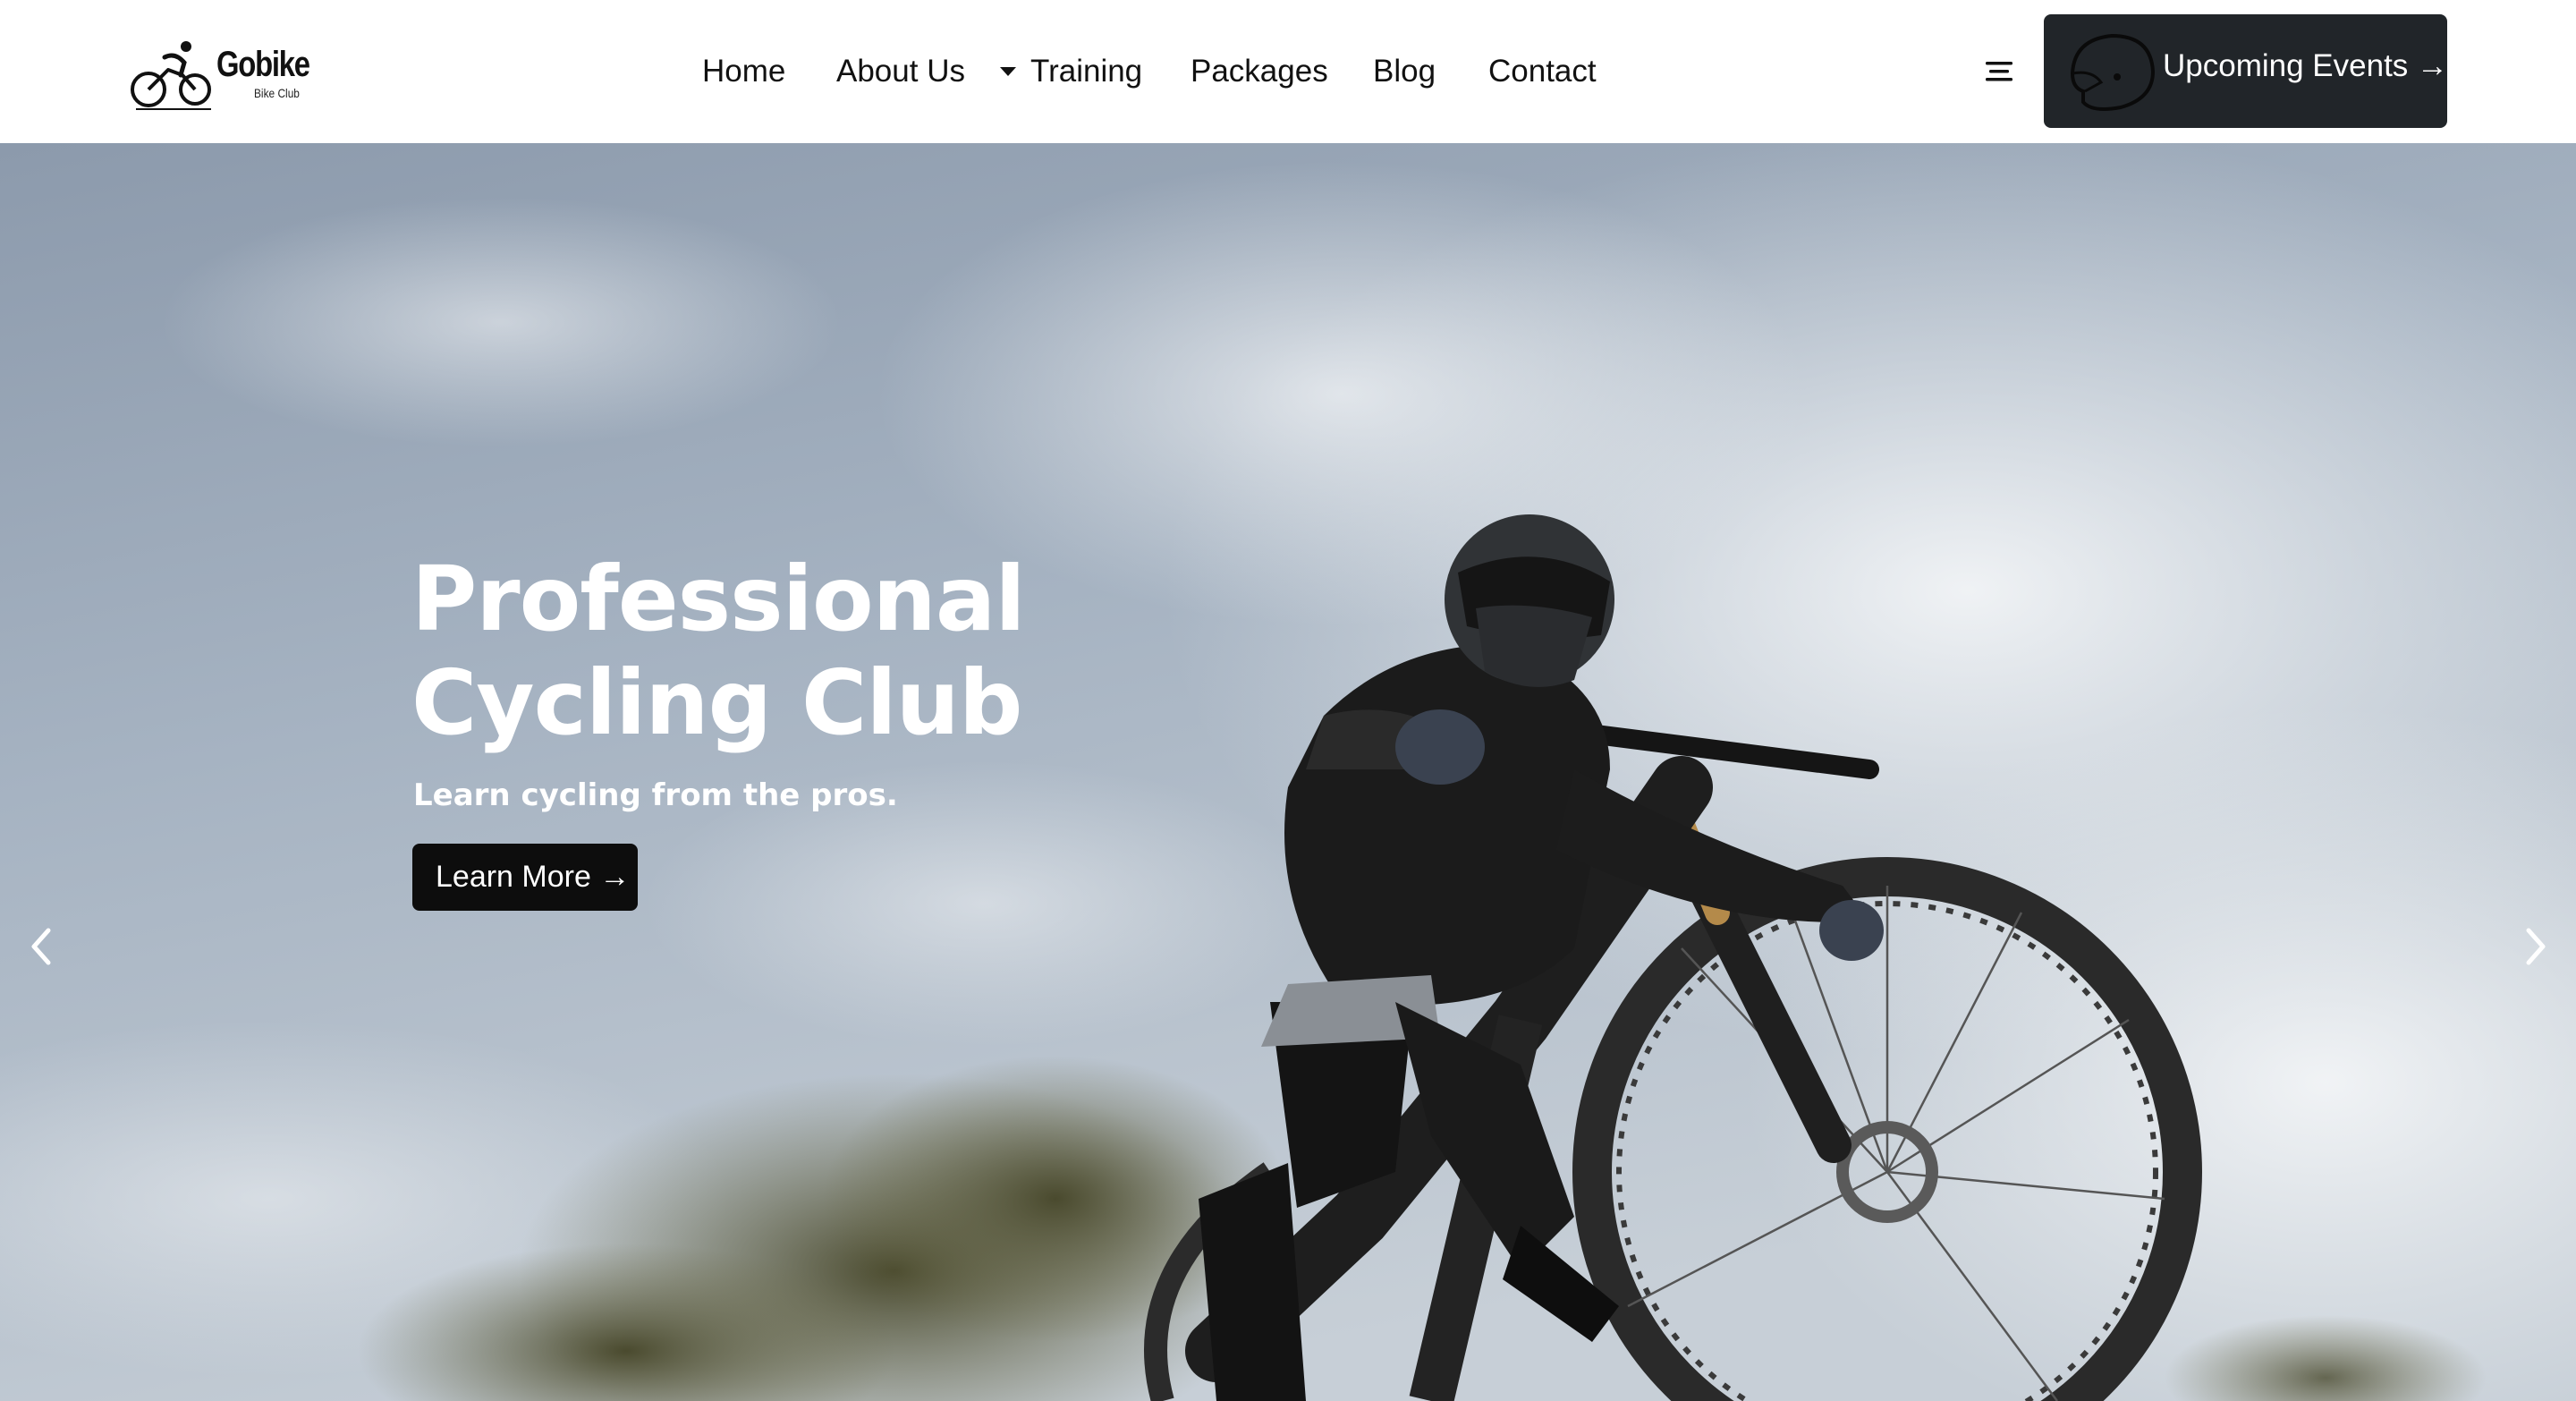 This screenshot has width=2576, height=1401. Describe the element at coordinates (655, 795) in the screenshot. I see `hero-subtitle: Learn cycling from the pros.` at that location.